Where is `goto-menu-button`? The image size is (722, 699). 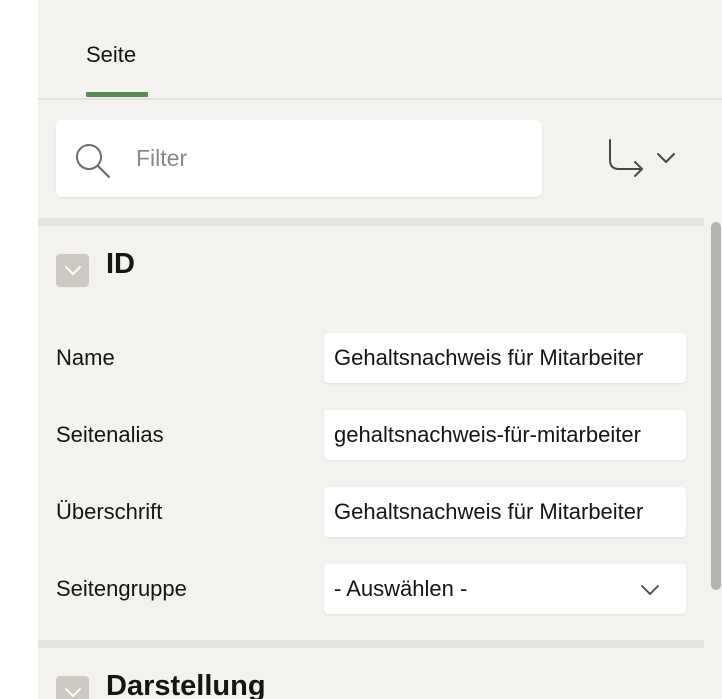
goto-menu-button is located at coordinates (643, 158).